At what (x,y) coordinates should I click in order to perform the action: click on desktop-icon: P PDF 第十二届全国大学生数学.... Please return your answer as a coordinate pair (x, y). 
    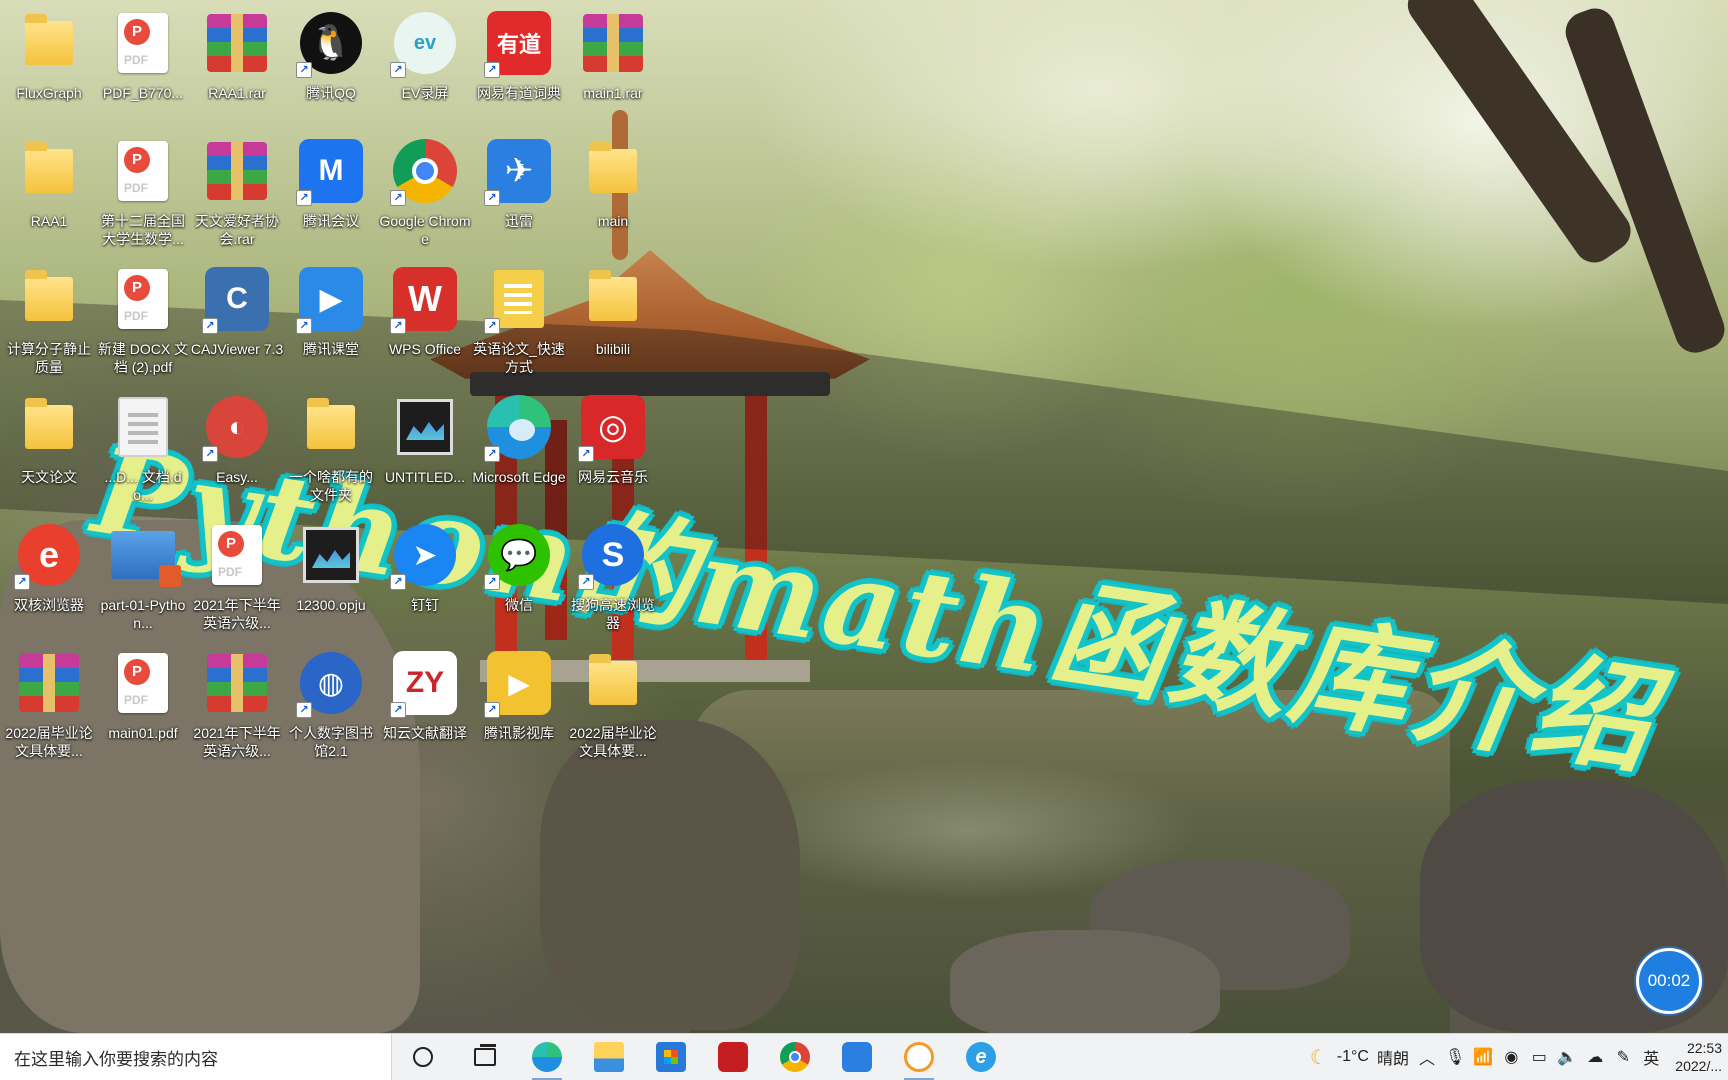
    Looking at the image, I should click on (143, 195).